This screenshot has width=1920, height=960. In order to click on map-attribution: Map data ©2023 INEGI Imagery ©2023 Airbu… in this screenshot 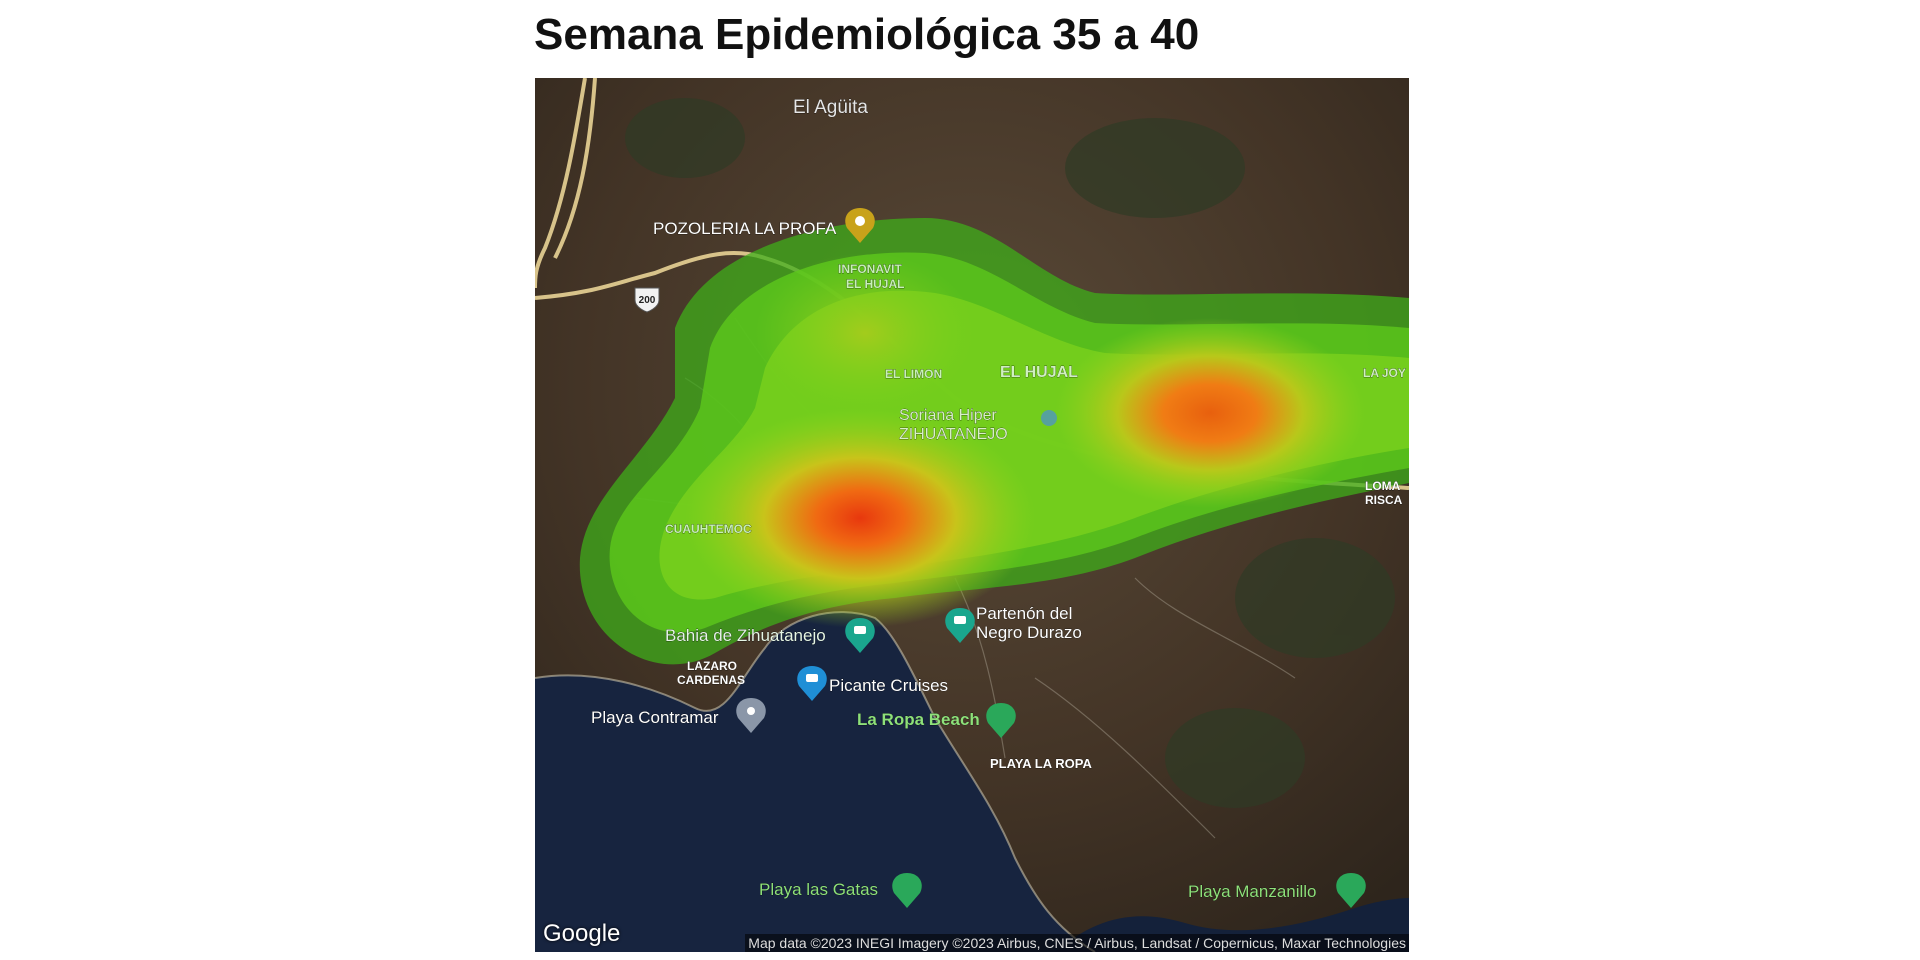, I will do `click(1077, 943)`.